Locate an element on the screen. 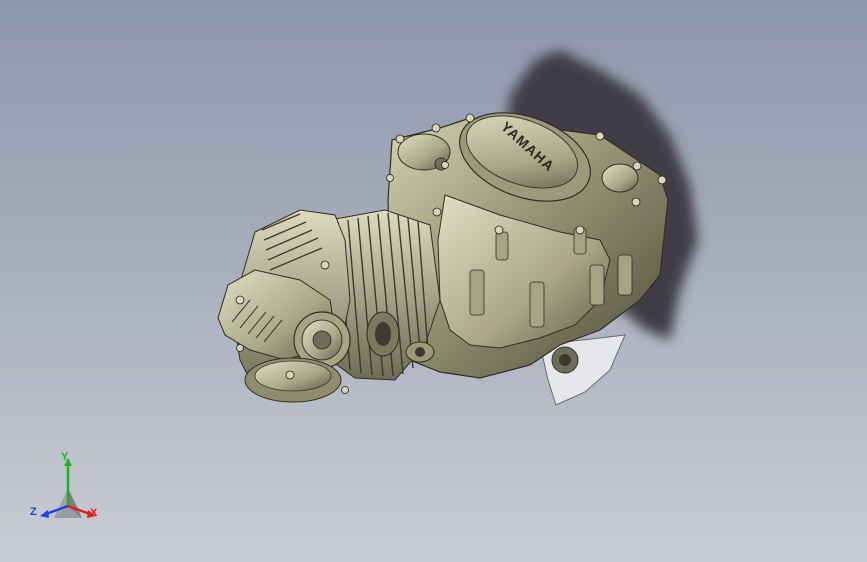  triad-y-label: Y is located at coordinates (65, 457).